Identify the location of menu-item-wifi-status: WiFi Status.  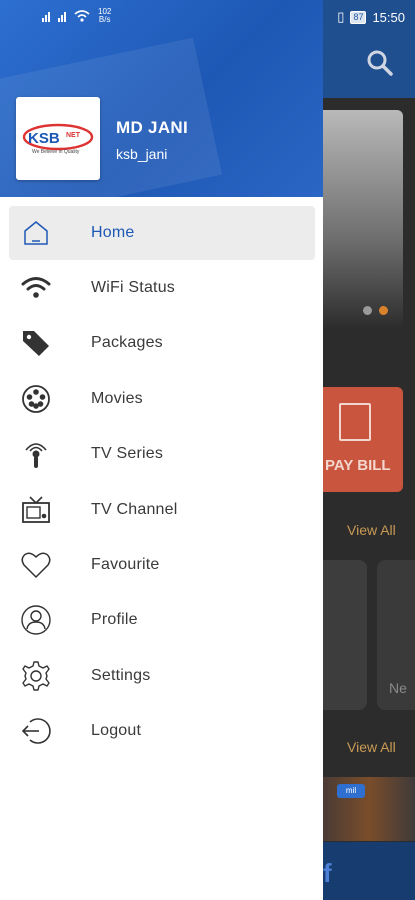
(161, 287).